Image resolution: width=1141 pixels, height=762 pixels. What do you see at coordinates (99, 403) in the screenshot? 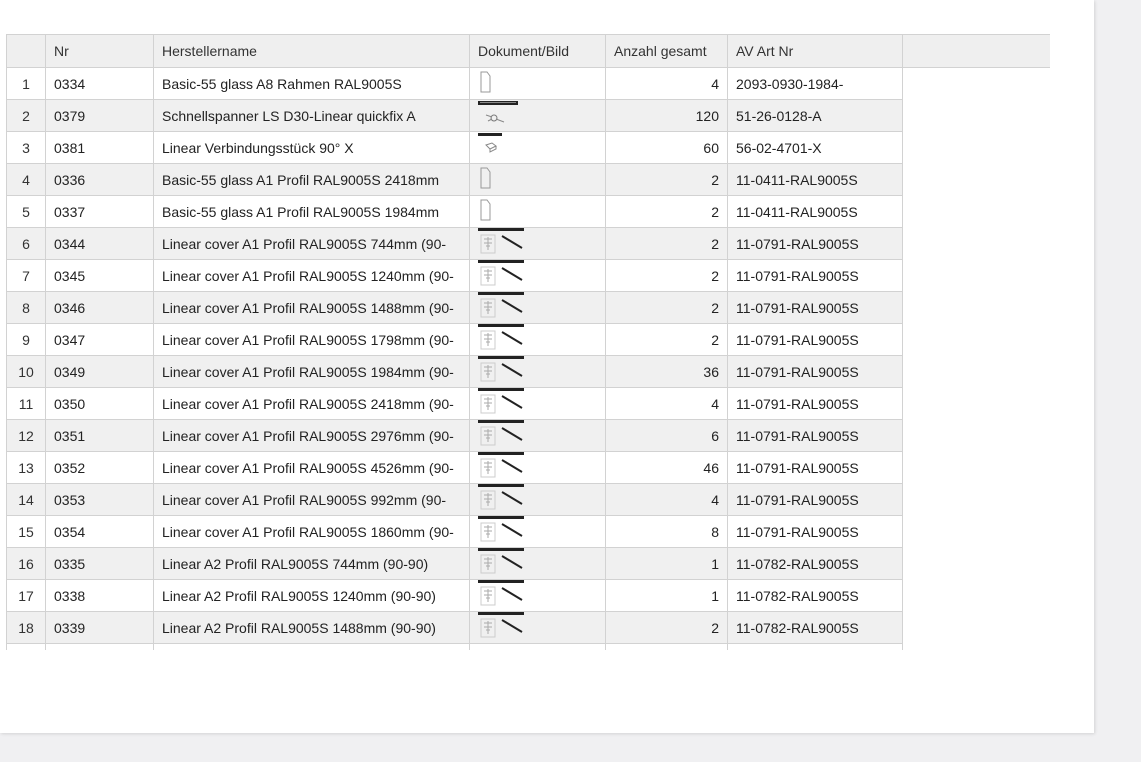
I see `nr-cell: 0350` at bounding box center [99, 403].